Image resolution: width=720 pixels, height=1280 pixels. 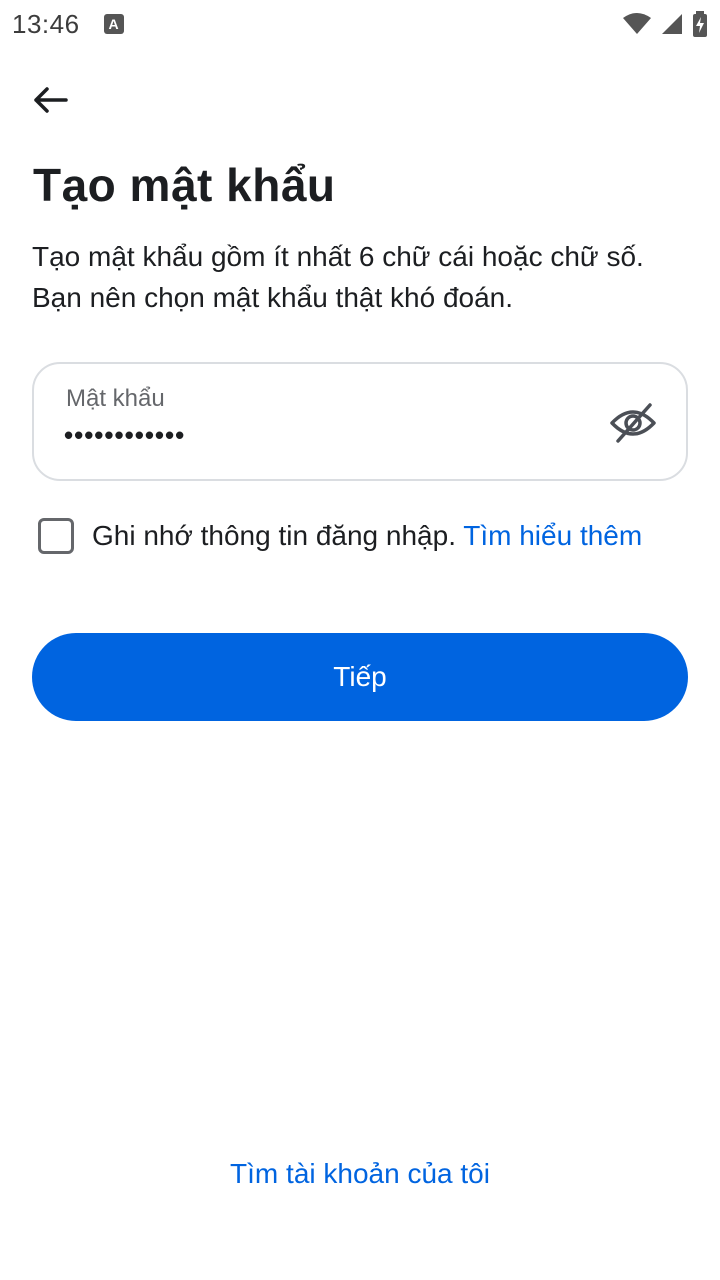 I want to click on status-time: 13:46, so click(x=46, y=23).